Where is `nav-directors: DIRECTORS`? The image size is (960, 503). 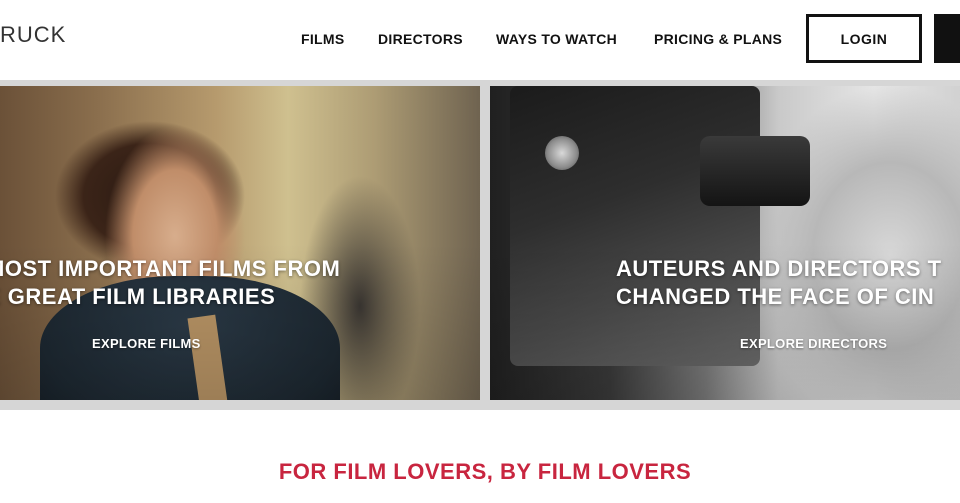 nav-directors: DIRECTORS is located at coordinates (420, 39).